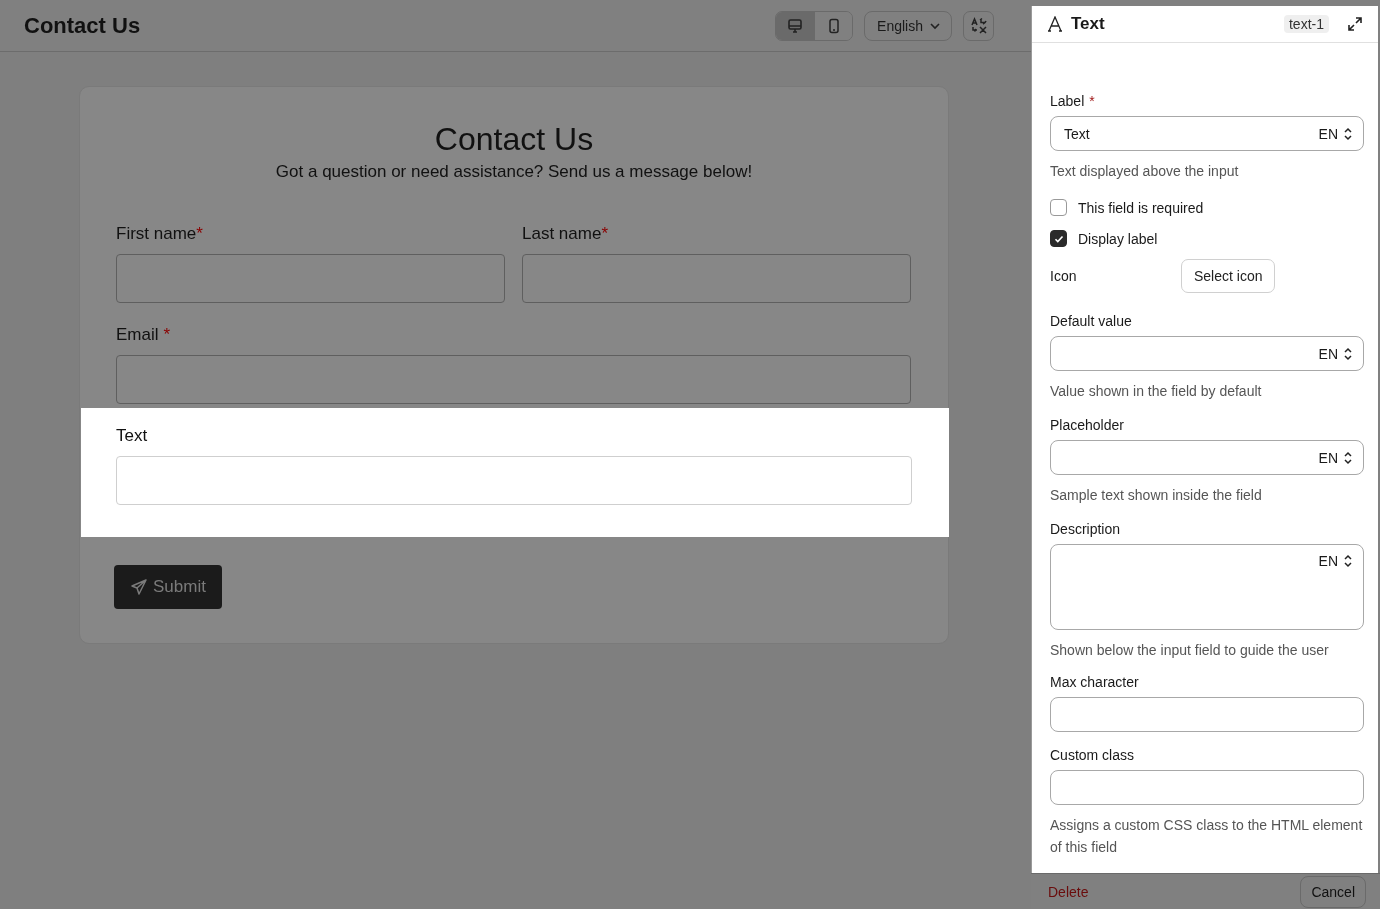  What do you see at coordinates (168, 587) in the screenshot?
I see `submit-button: Submit` at bounding box center [168, 587].